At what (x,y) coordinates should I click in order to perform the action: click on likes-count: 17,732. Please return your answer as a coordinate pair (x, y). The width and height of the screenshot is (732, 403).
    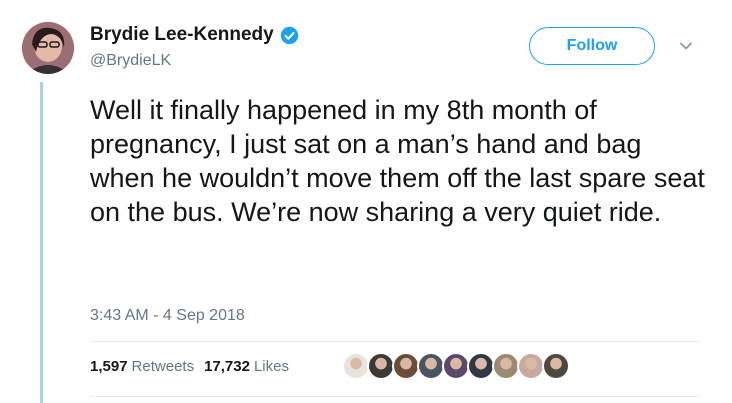
    Looking at the image, I should click on (227, 366).